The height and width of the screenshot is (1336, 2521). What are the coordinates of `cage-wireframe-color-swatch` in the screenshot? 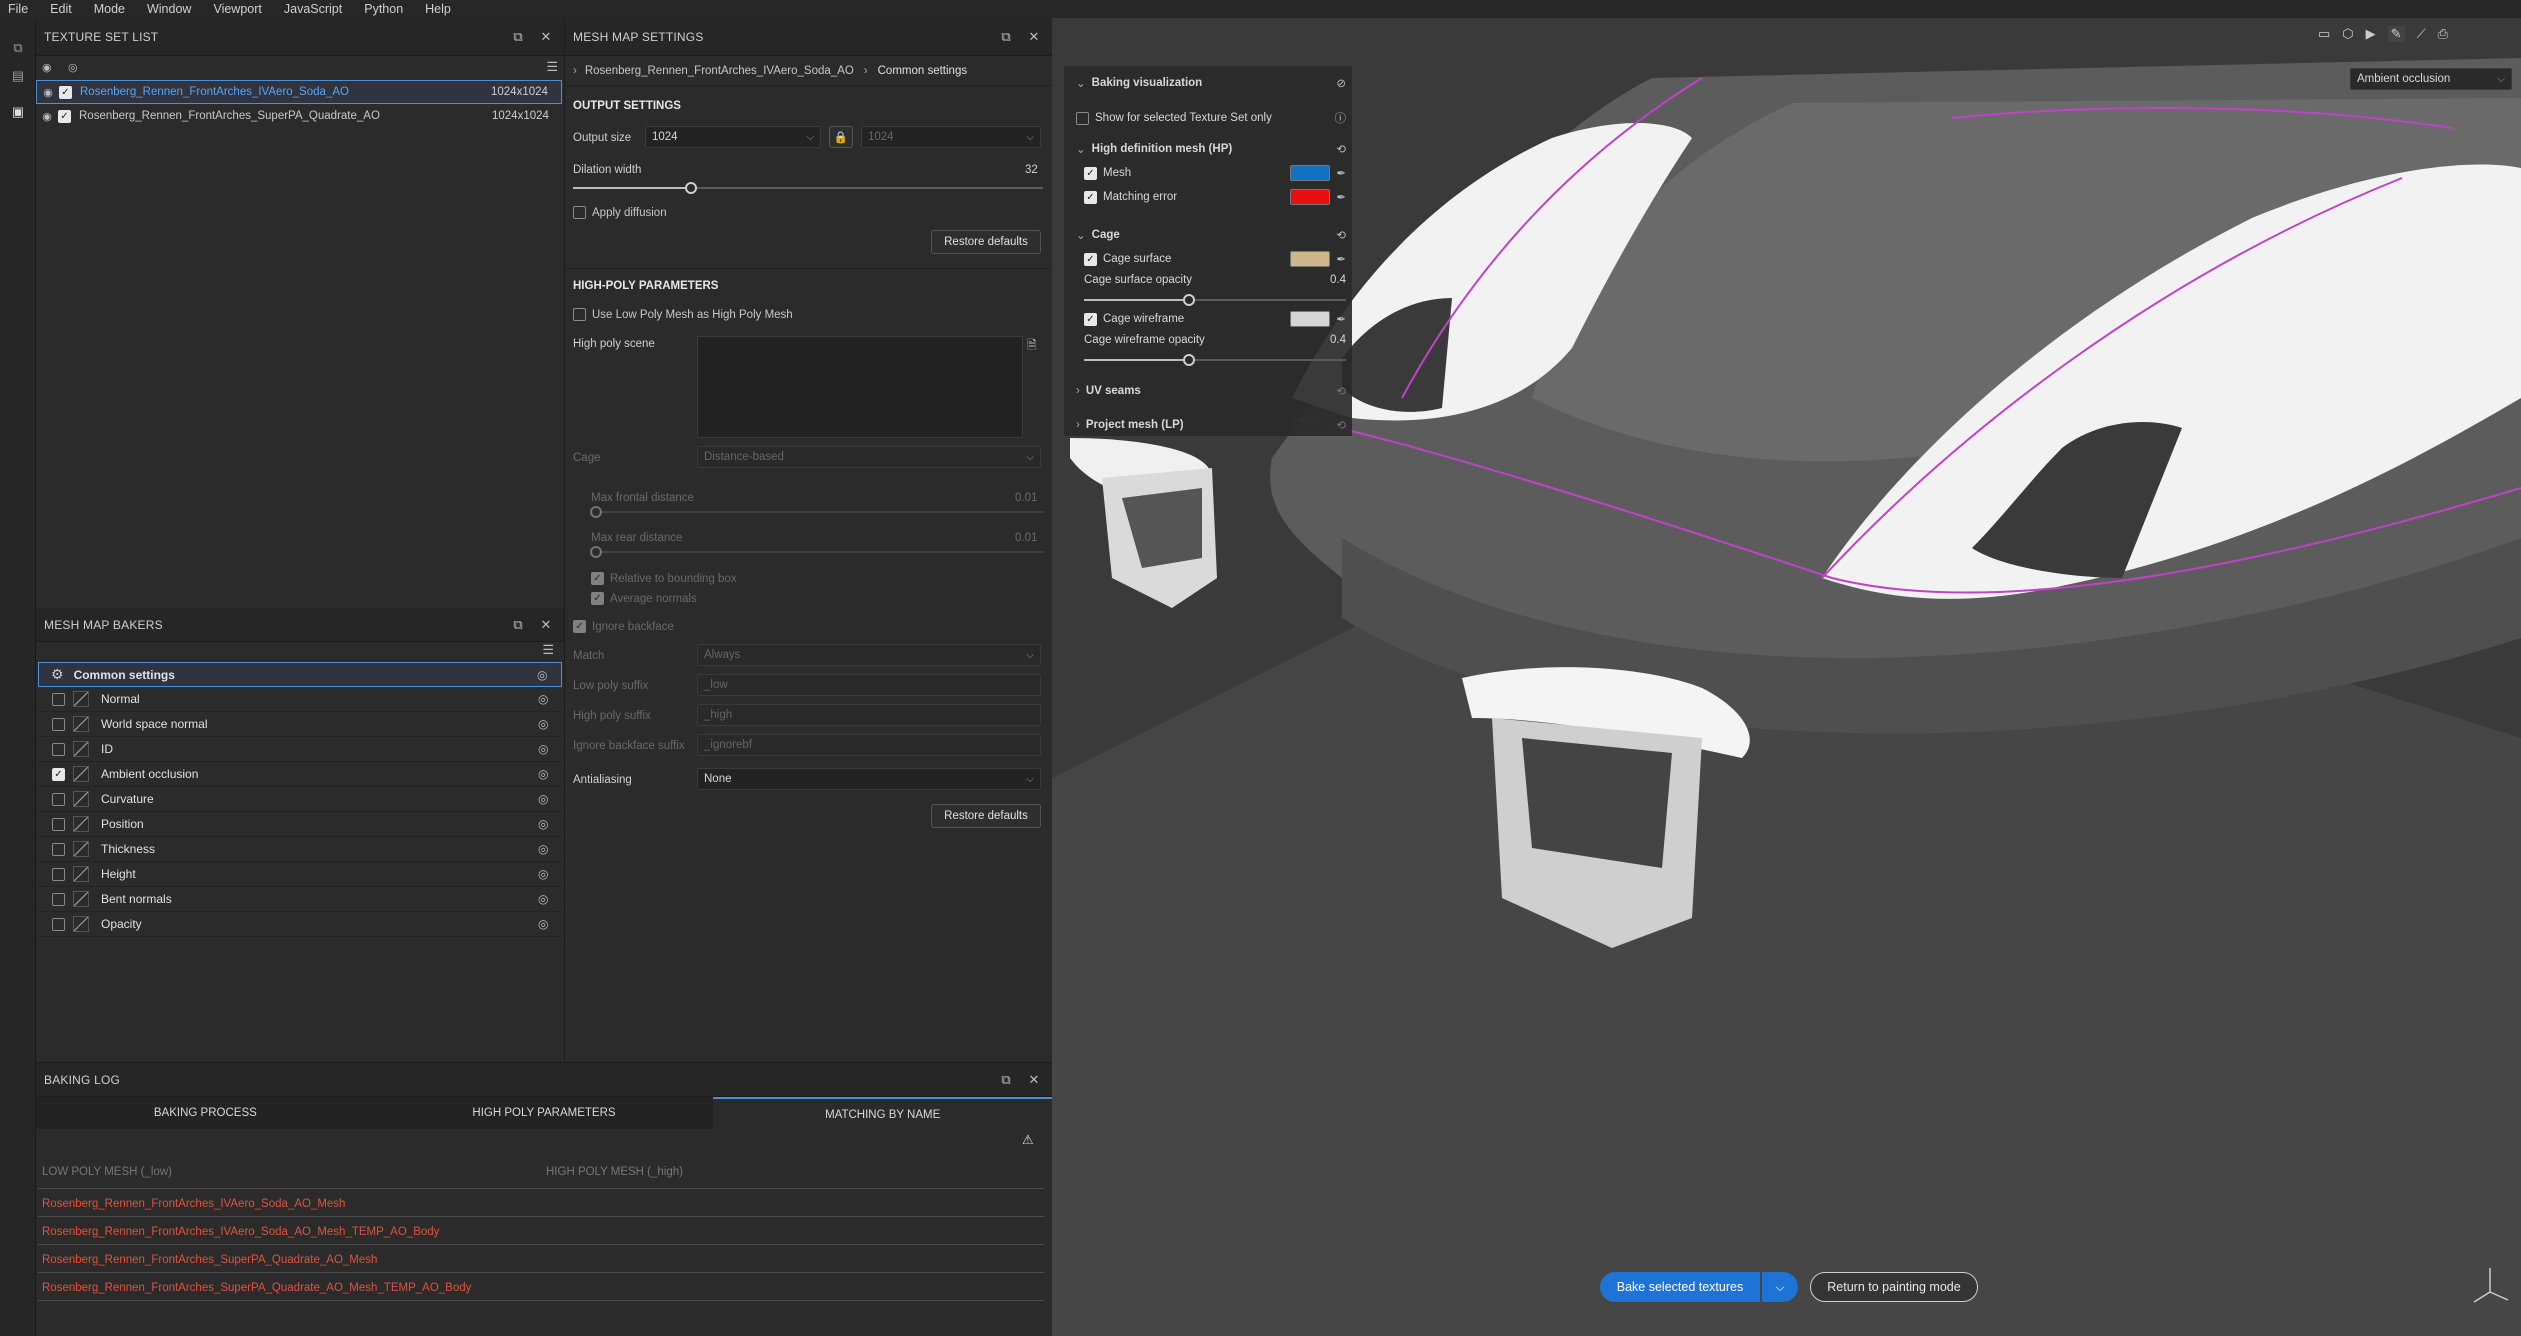 It's located at (1310, 319).